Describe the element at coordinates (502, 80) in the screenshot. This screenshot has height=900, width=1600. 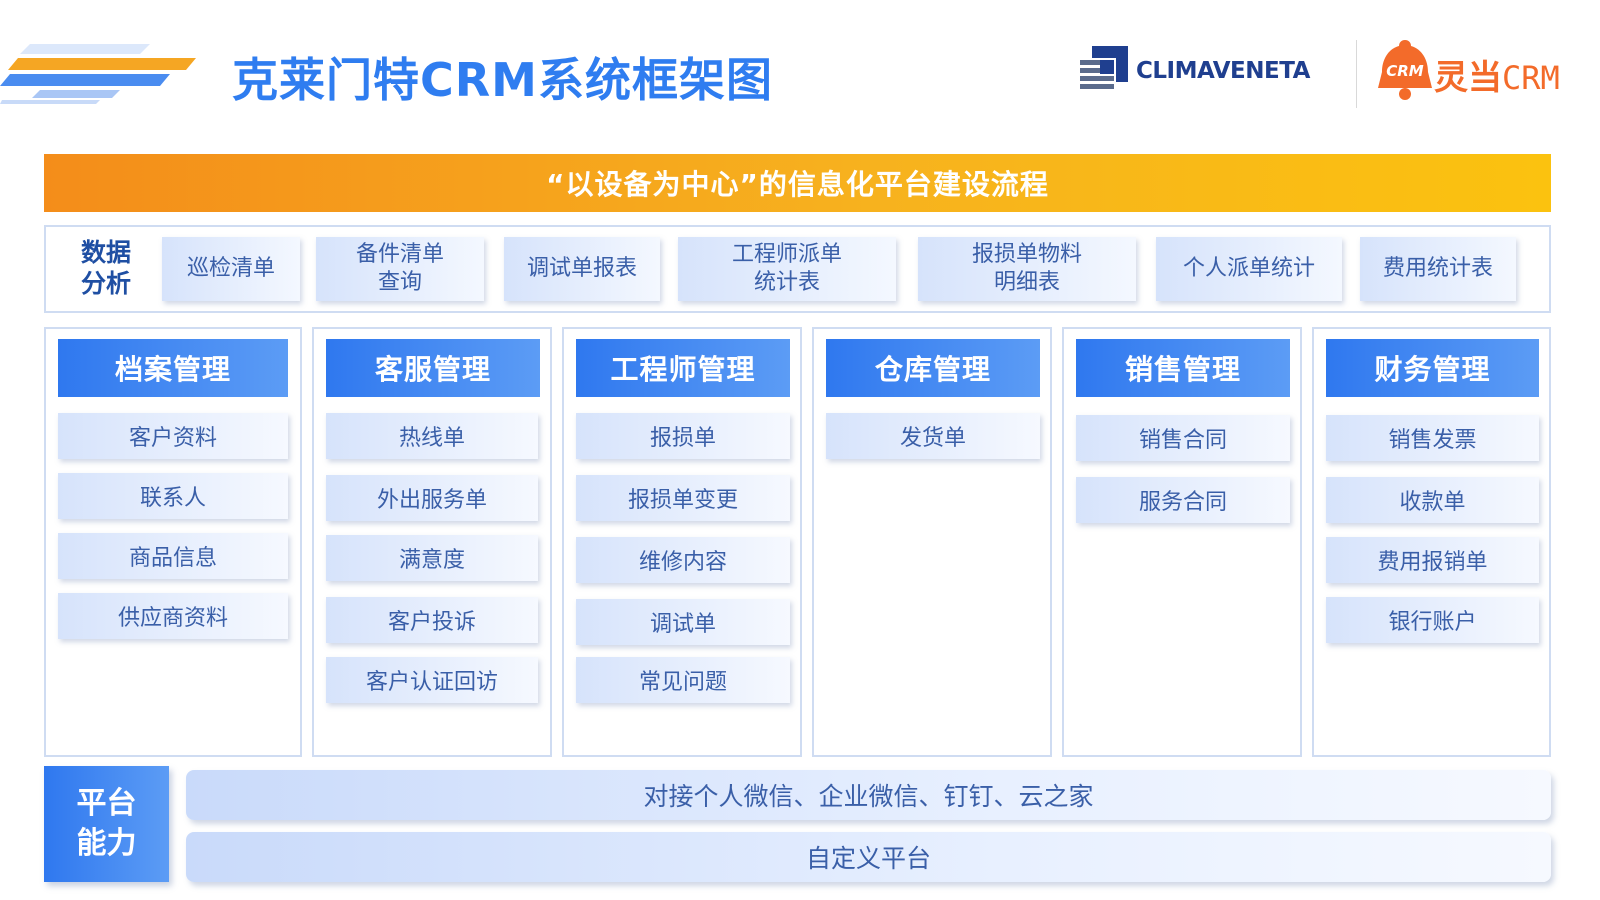
I see `page-title: 克莱门特CRM系统框架图` at that location.